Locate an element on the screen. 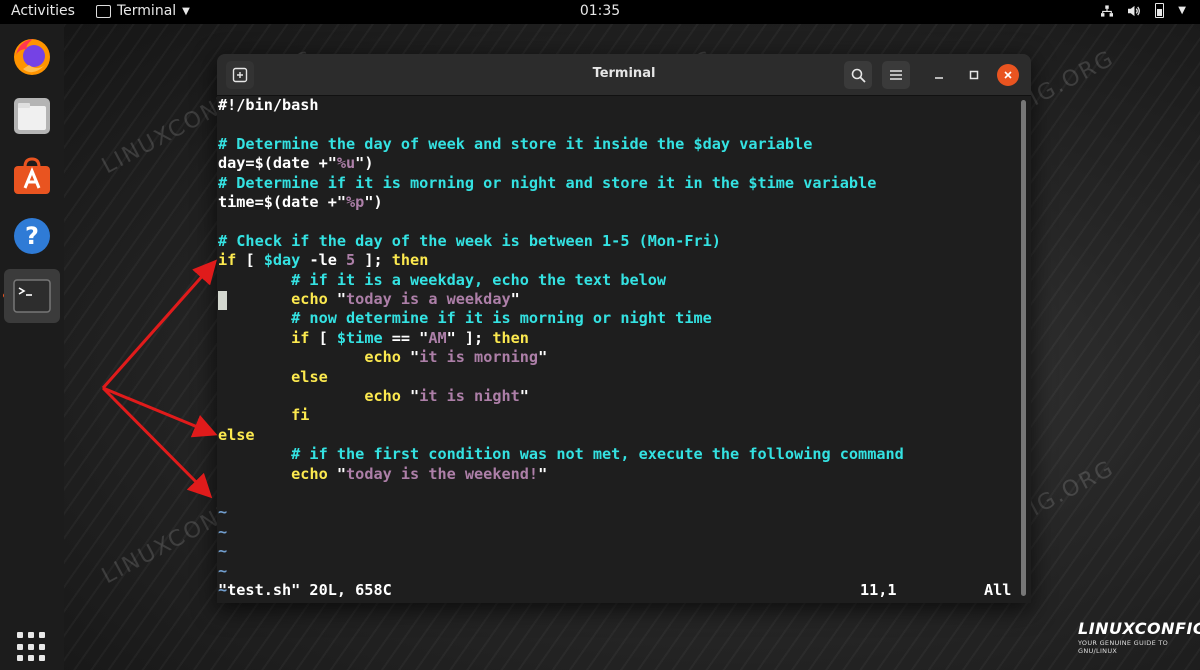 The height and width of the screenshot is (670, 1200). code-token: 5 is located at coordinates (351, 260).